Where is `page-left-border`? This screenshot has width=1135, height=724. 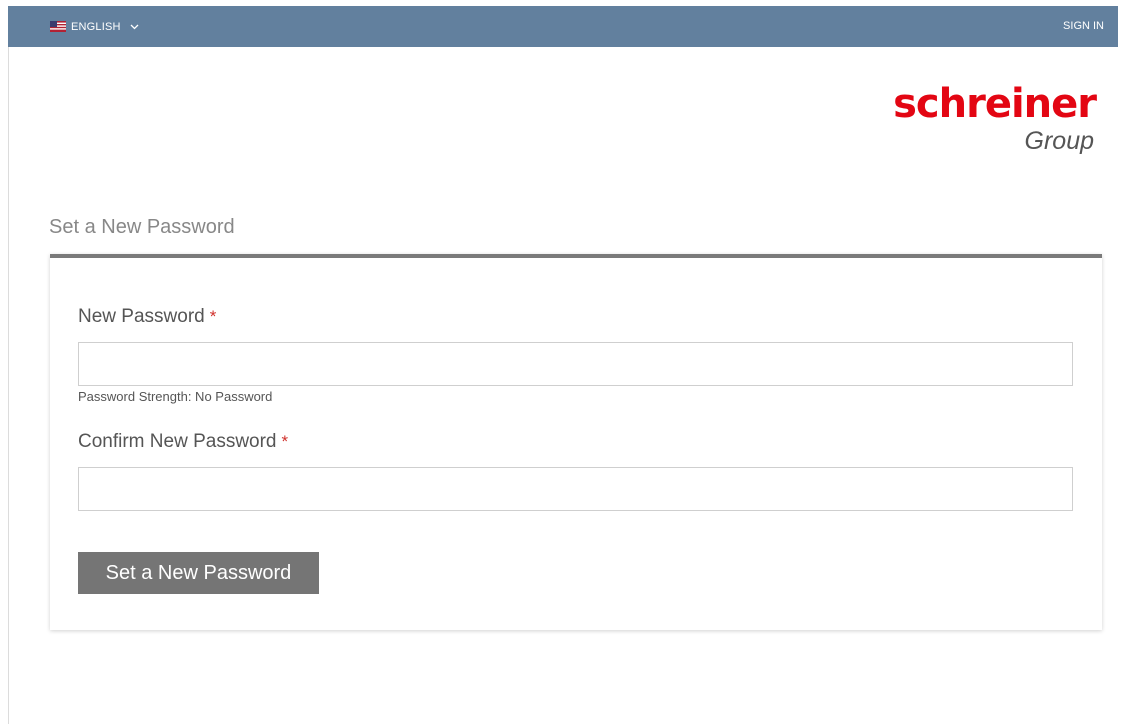 page-left-border is located at coordinates (8, 385).